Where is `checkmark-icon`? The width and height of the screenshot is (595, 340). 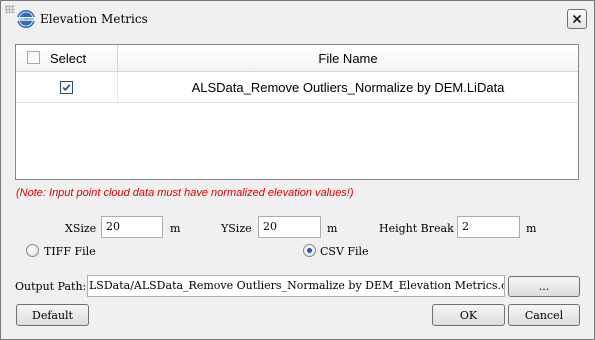 checkmark-icon is located at coordinates (66, 87).